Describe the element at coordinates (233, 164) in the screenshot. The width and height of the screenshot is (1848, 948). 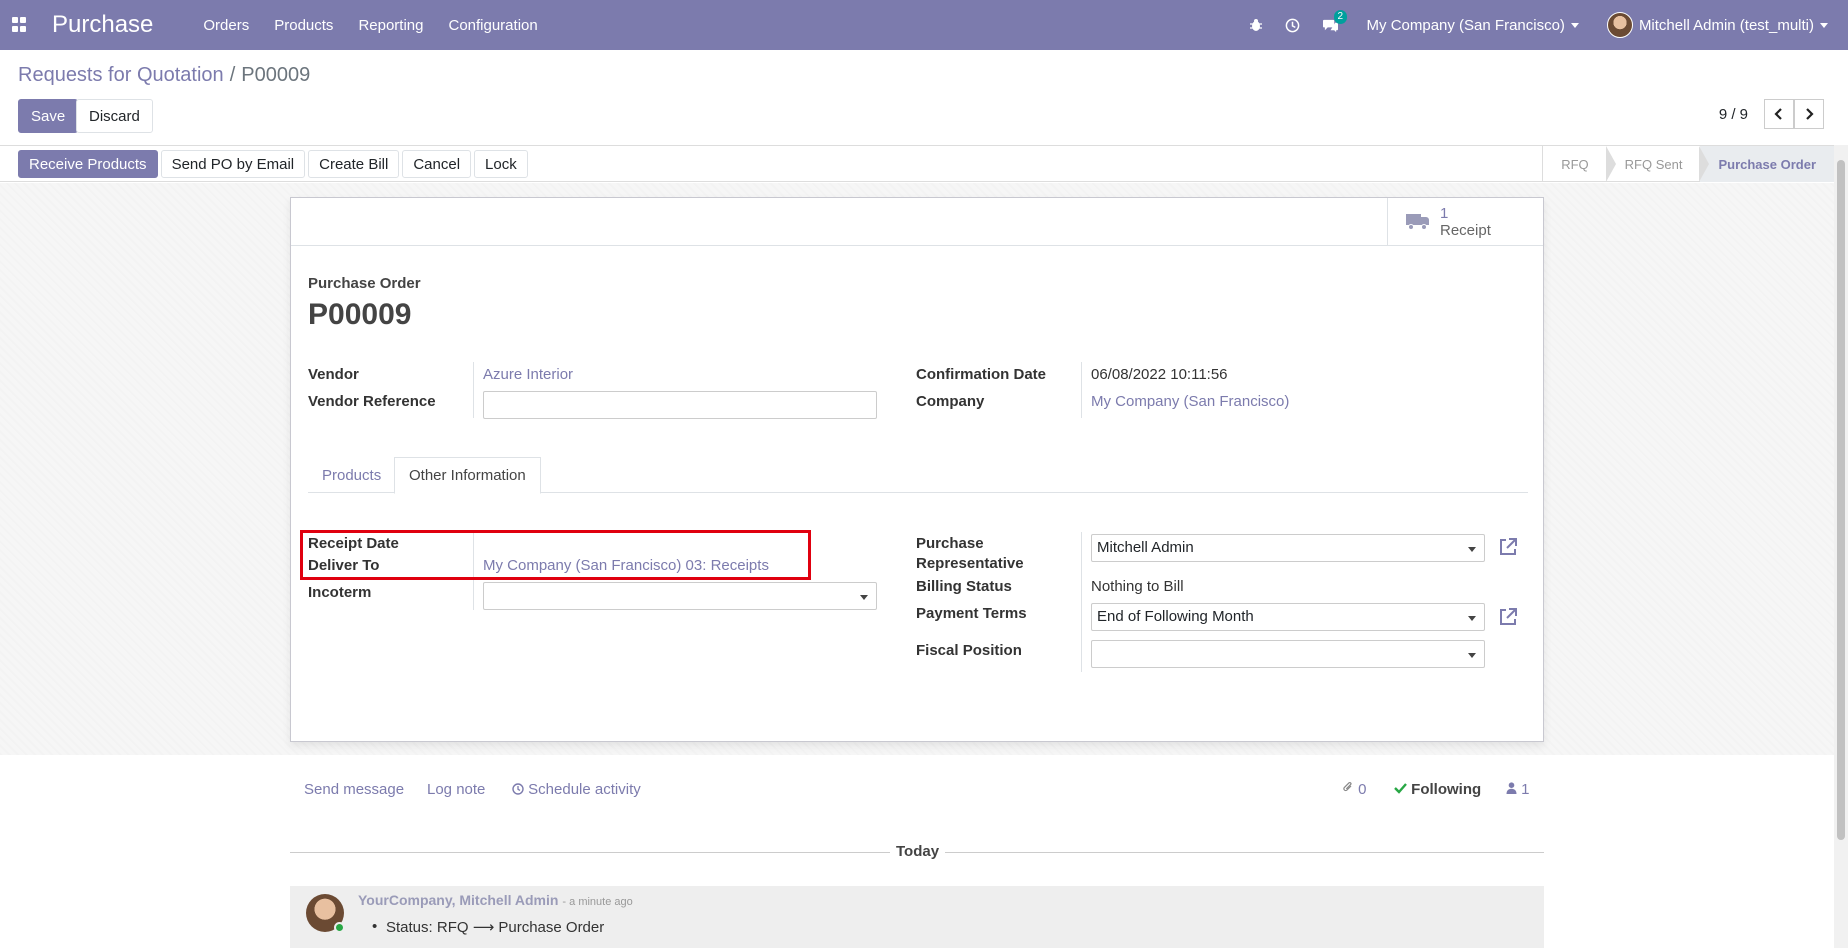
I see `send-po-email-button: Send PO by Email` at that location.